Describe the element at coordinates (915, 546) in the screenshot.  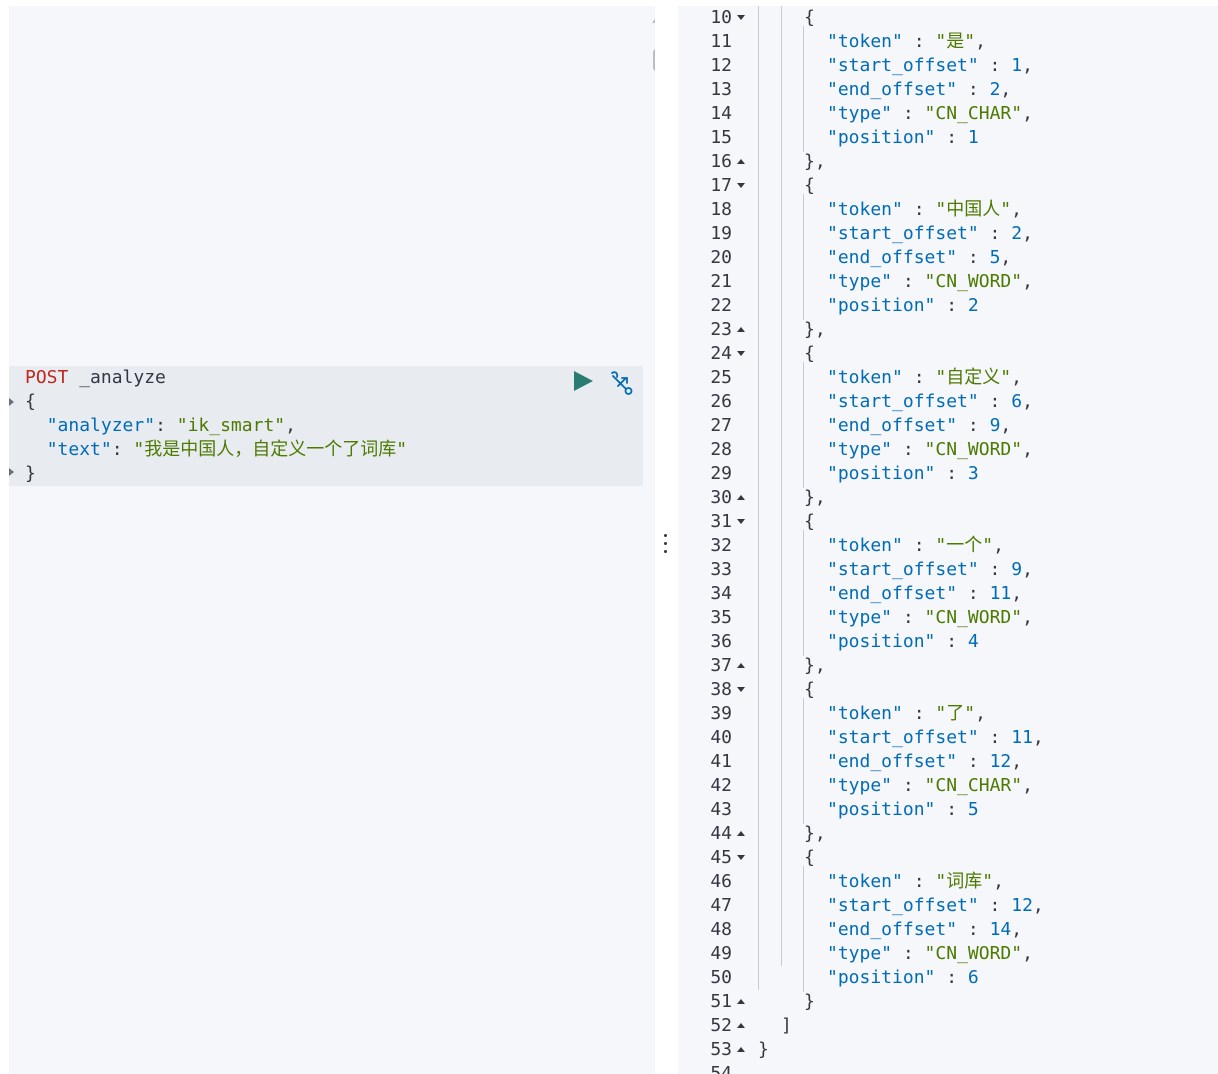
I see `token-field-token: "token" : "一个",` at that location.